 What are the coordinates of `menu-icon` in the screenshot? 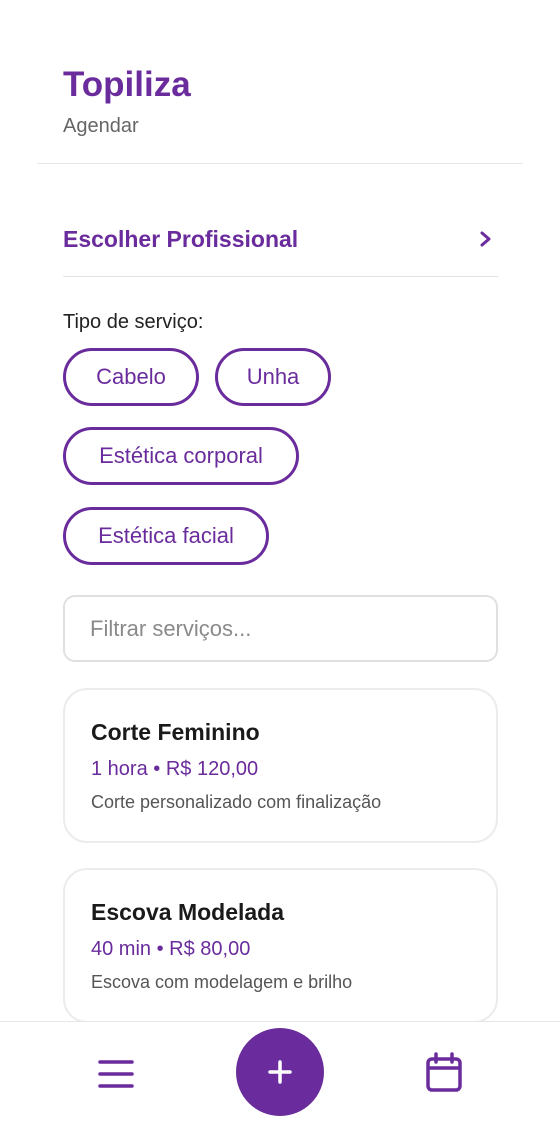 It's located at (116, 1074).